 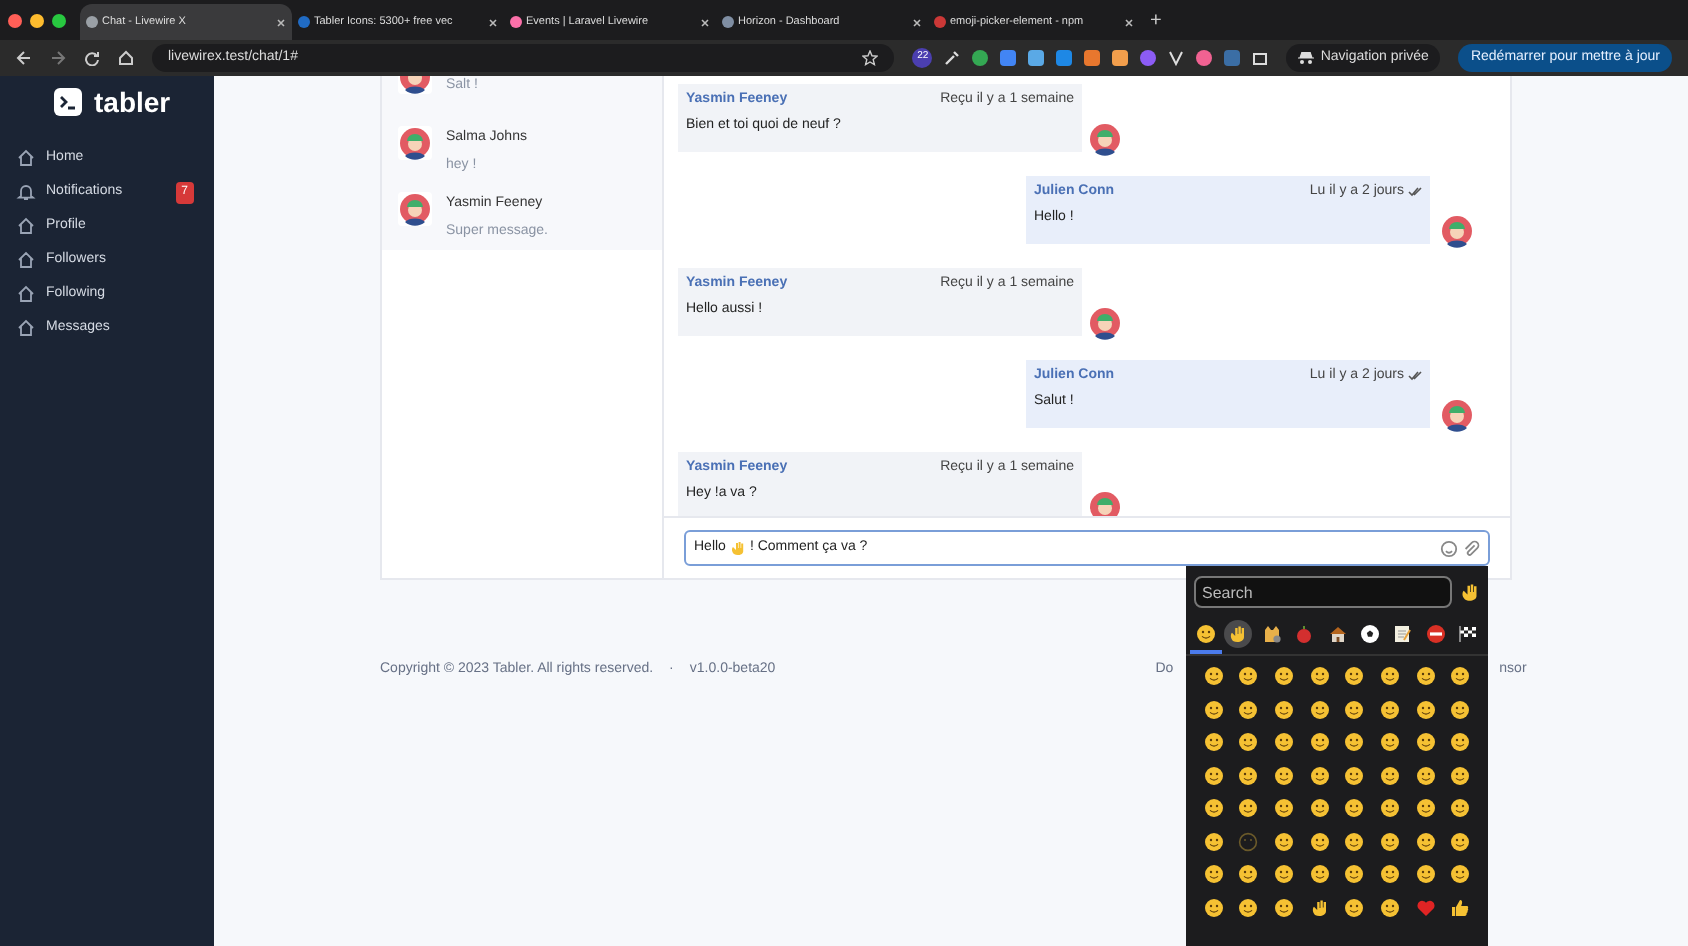 What do you see at coordinates (1304, 634) in the screenshot?
I see `apple-icon` at bounding box center [1304, 634].